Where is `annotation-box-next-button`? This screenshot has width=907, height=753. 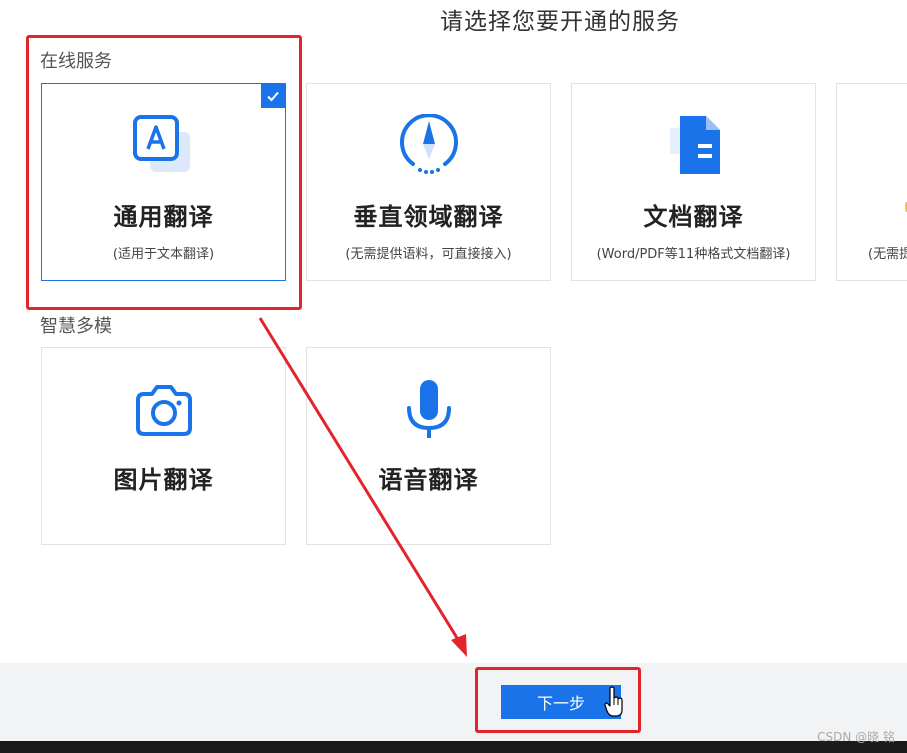 annotation-box-next-button is located at coordinates (558, 700).